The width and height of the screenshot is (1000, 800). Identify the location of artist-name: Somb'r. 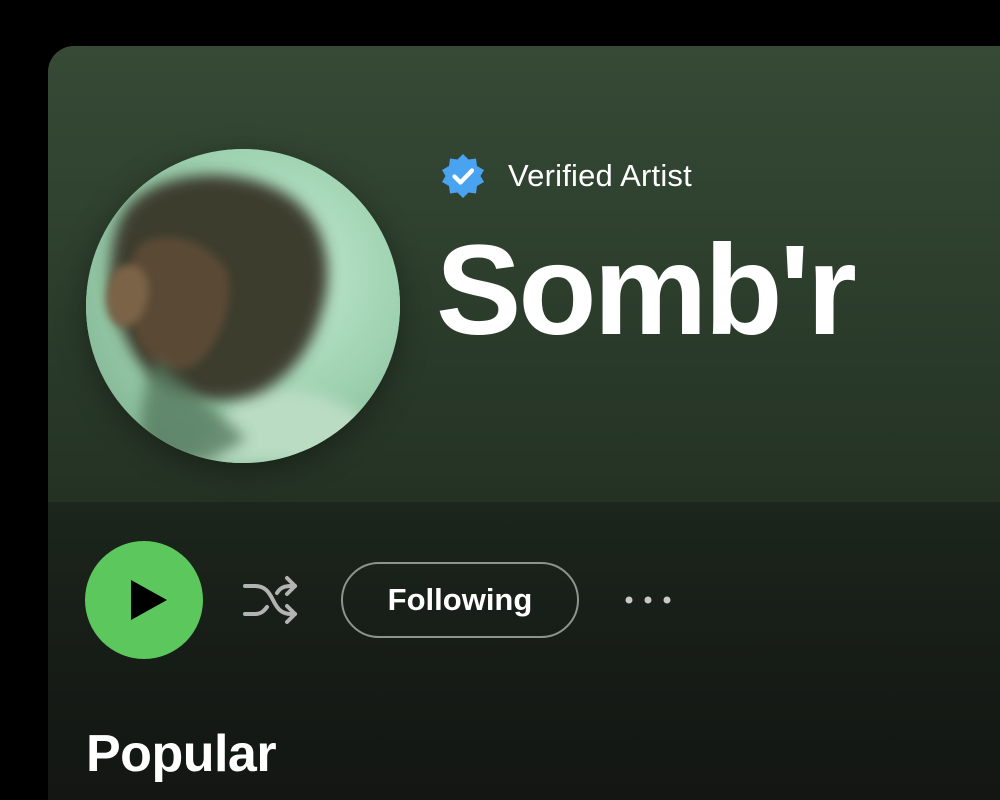
(646, 290).